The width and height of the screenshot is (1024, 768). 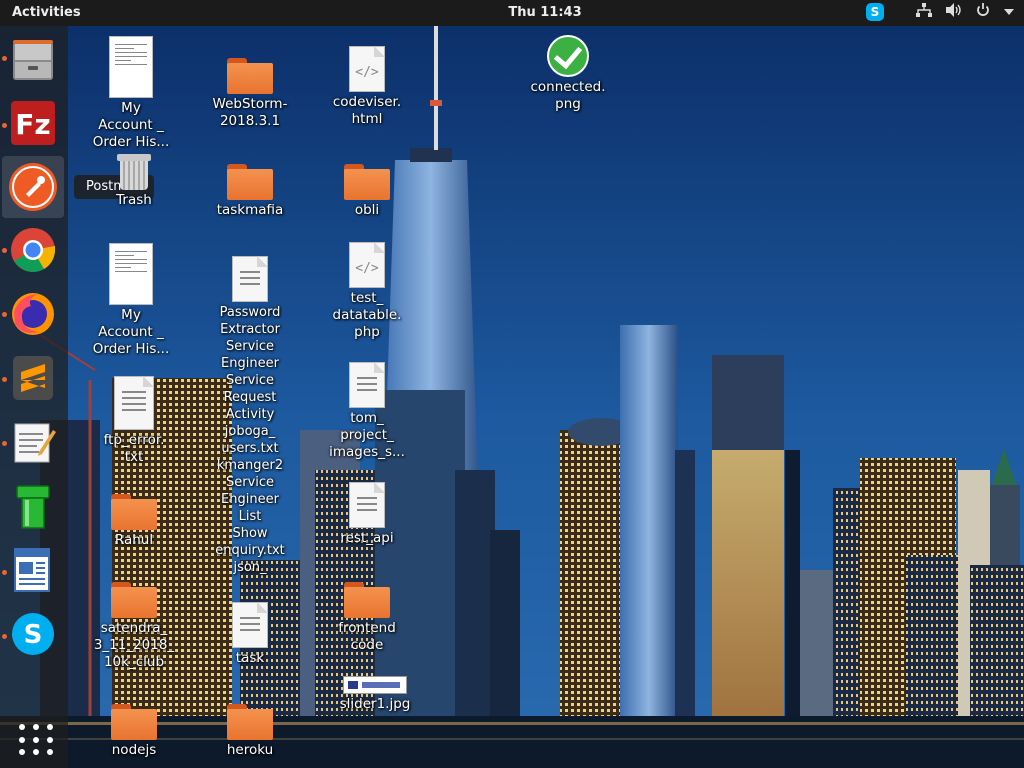 What do you see at coordinates (134, 750) in the screenshot?
I see `desktop-icon-label: nodejs` at bounding box center [134, 750].